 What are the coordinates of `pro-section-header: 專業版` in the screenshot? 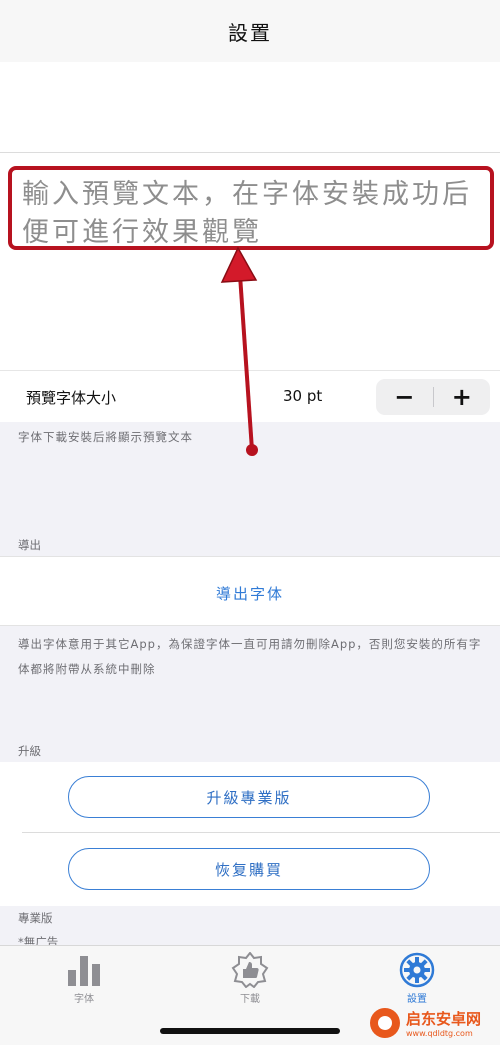 It's located at (35, 918).